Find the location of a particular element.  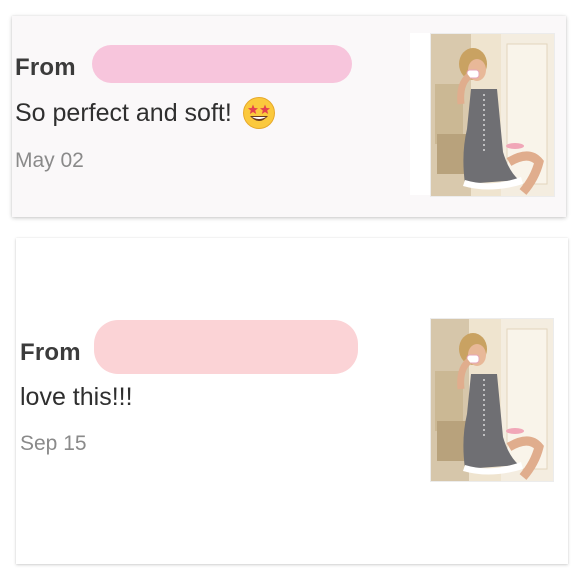

star-struck-emoji-icon is located at coordinates (259, 113).